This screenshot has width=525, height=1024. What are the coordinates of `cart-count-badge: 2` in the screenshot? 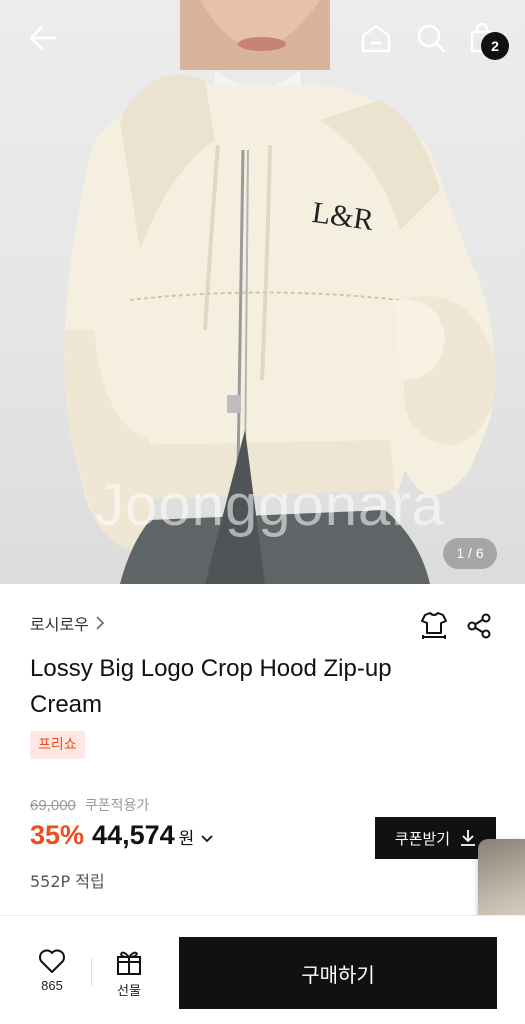 It's located at (495, 46).